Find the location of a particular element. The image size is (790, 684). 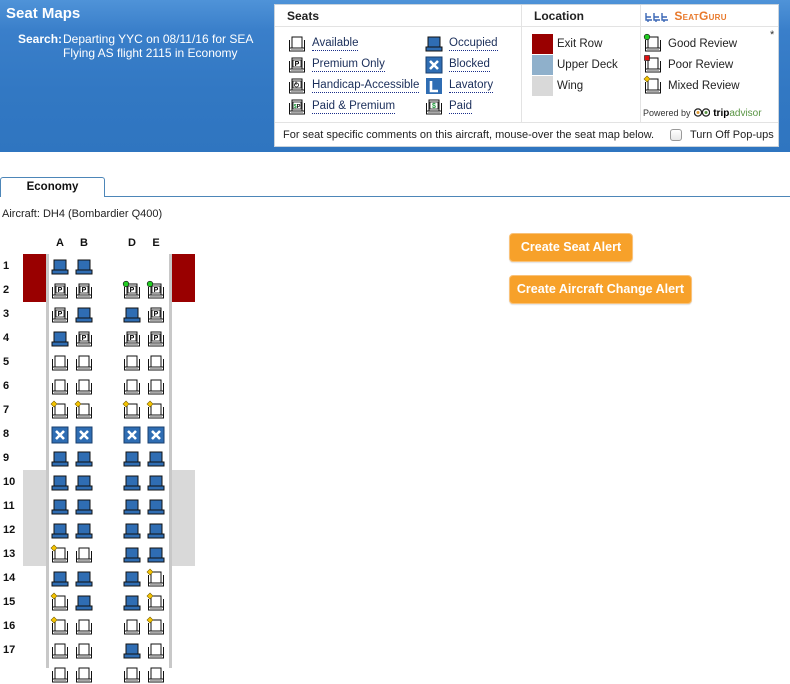

seat-7A-available is located at coordinates (59, 410).